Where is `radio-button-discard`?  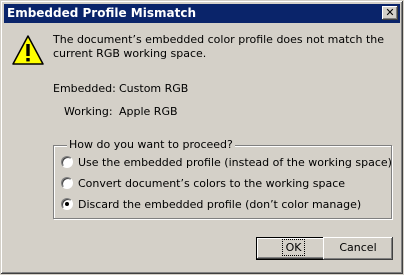
radio-button-discard is located at coordinates (67, 204).